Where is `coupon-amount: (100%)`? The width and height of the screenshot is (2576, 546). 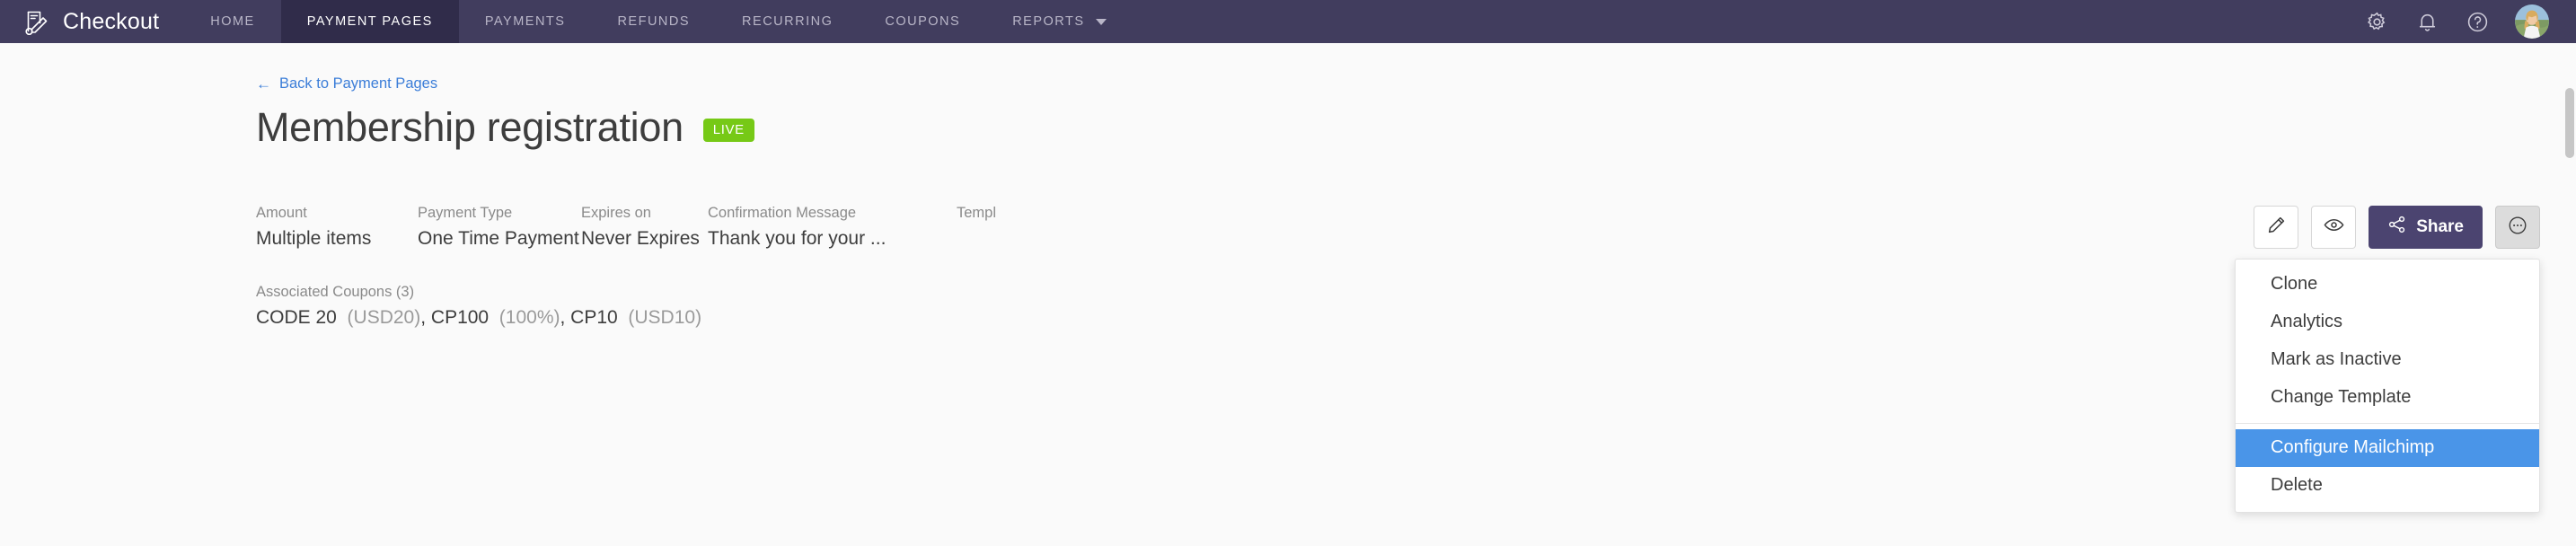 coupon-amount: (100%) is located at coordinates (529, 317).